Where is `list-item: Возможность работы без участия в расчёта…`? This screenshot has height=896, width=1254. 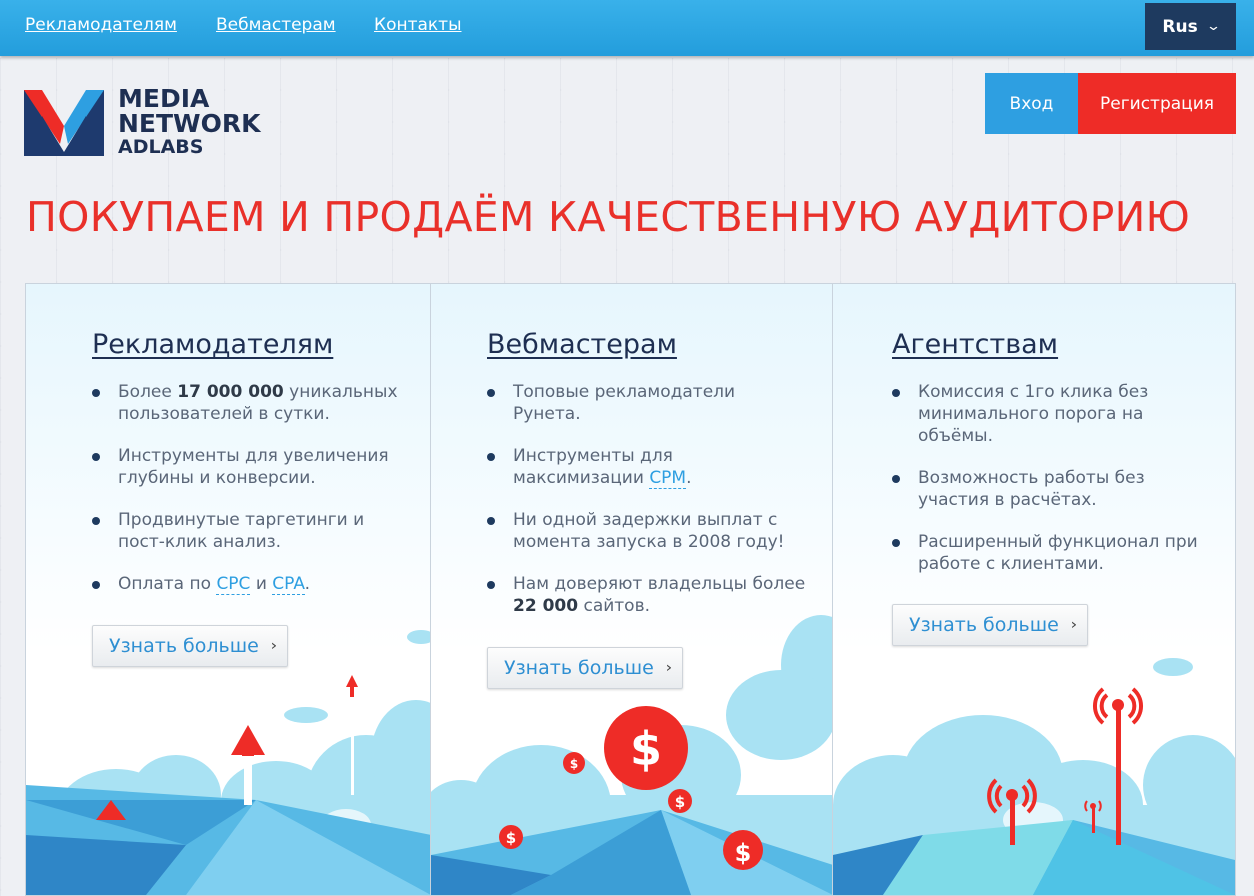 list-item: Возможность работы без участия в расчёта… is located at coordinates (1052, 489).